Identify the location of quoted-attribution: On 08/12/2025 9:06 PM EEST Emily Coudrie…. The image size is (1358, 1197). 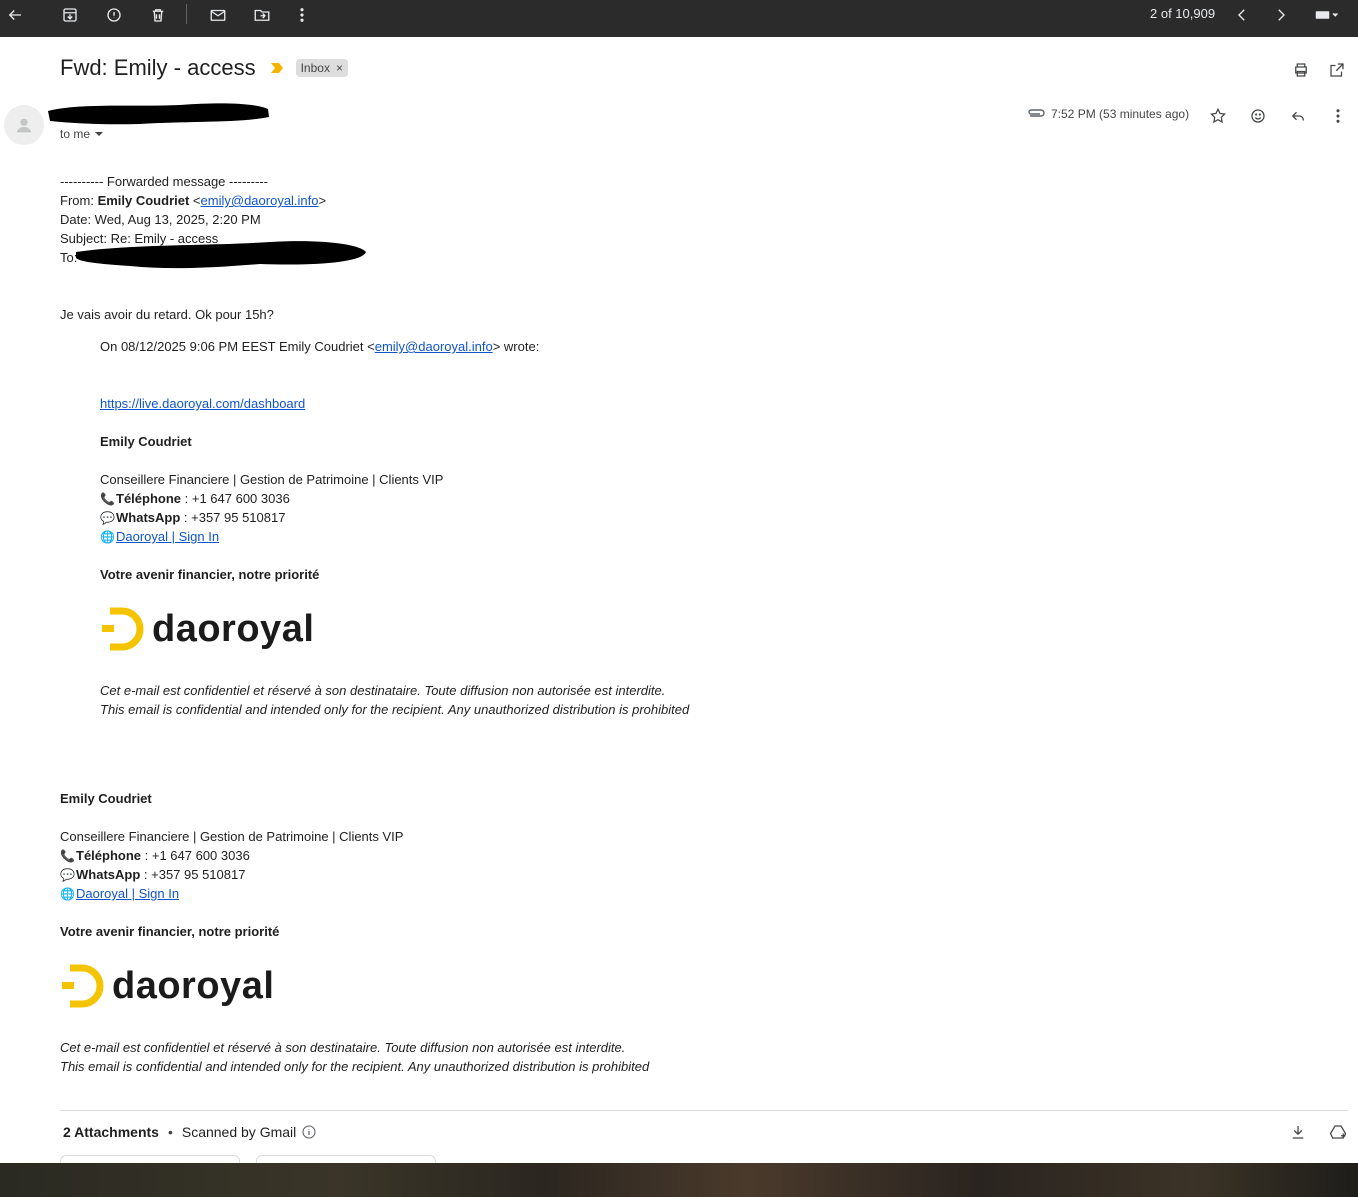
(319, 347).